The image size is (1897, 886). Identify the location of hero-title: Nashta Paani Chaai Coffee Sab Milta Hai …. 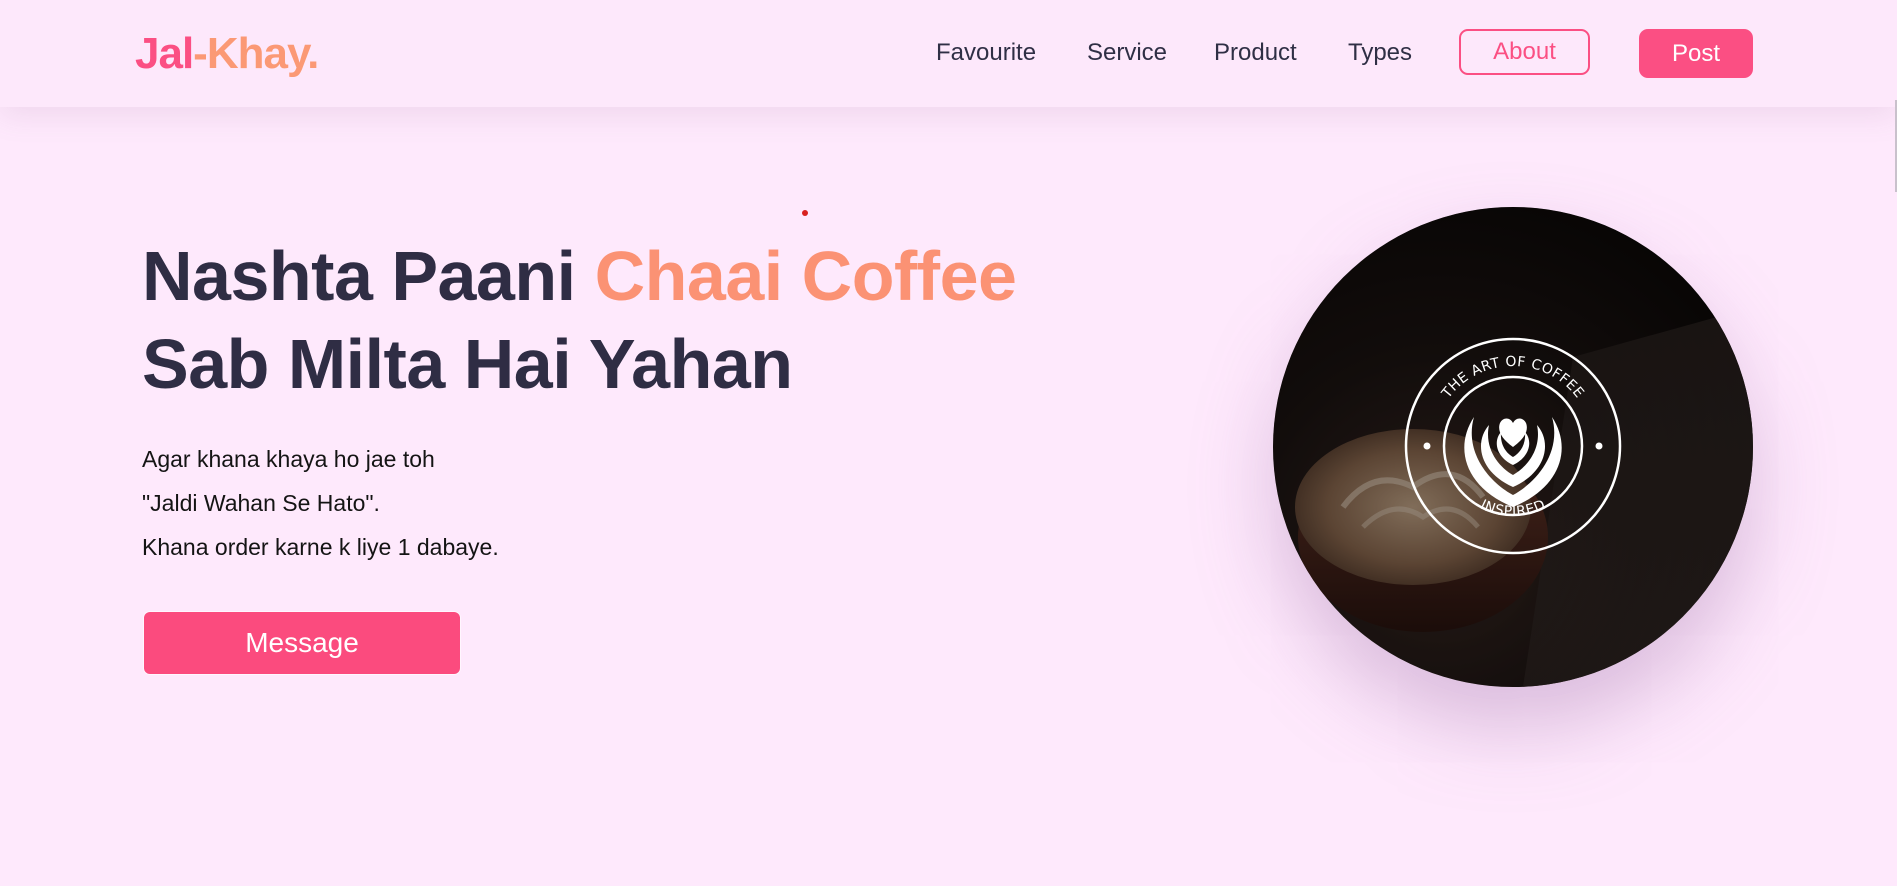
(579, 320).